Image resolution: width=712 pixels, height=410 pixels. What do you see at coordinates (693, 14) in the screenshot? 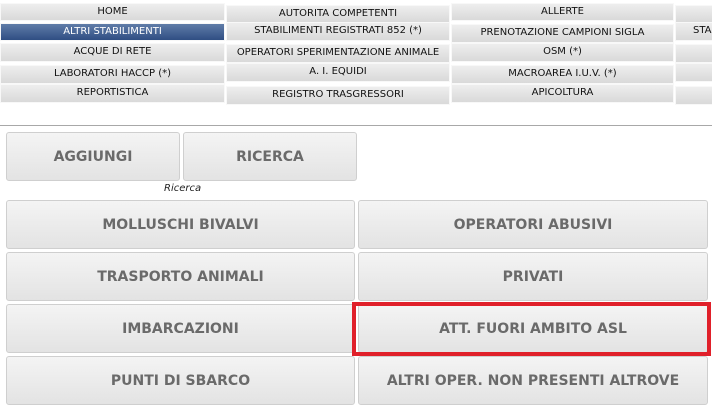
I see `nav-item-overflow-row1` at bounding box center [693, 14].